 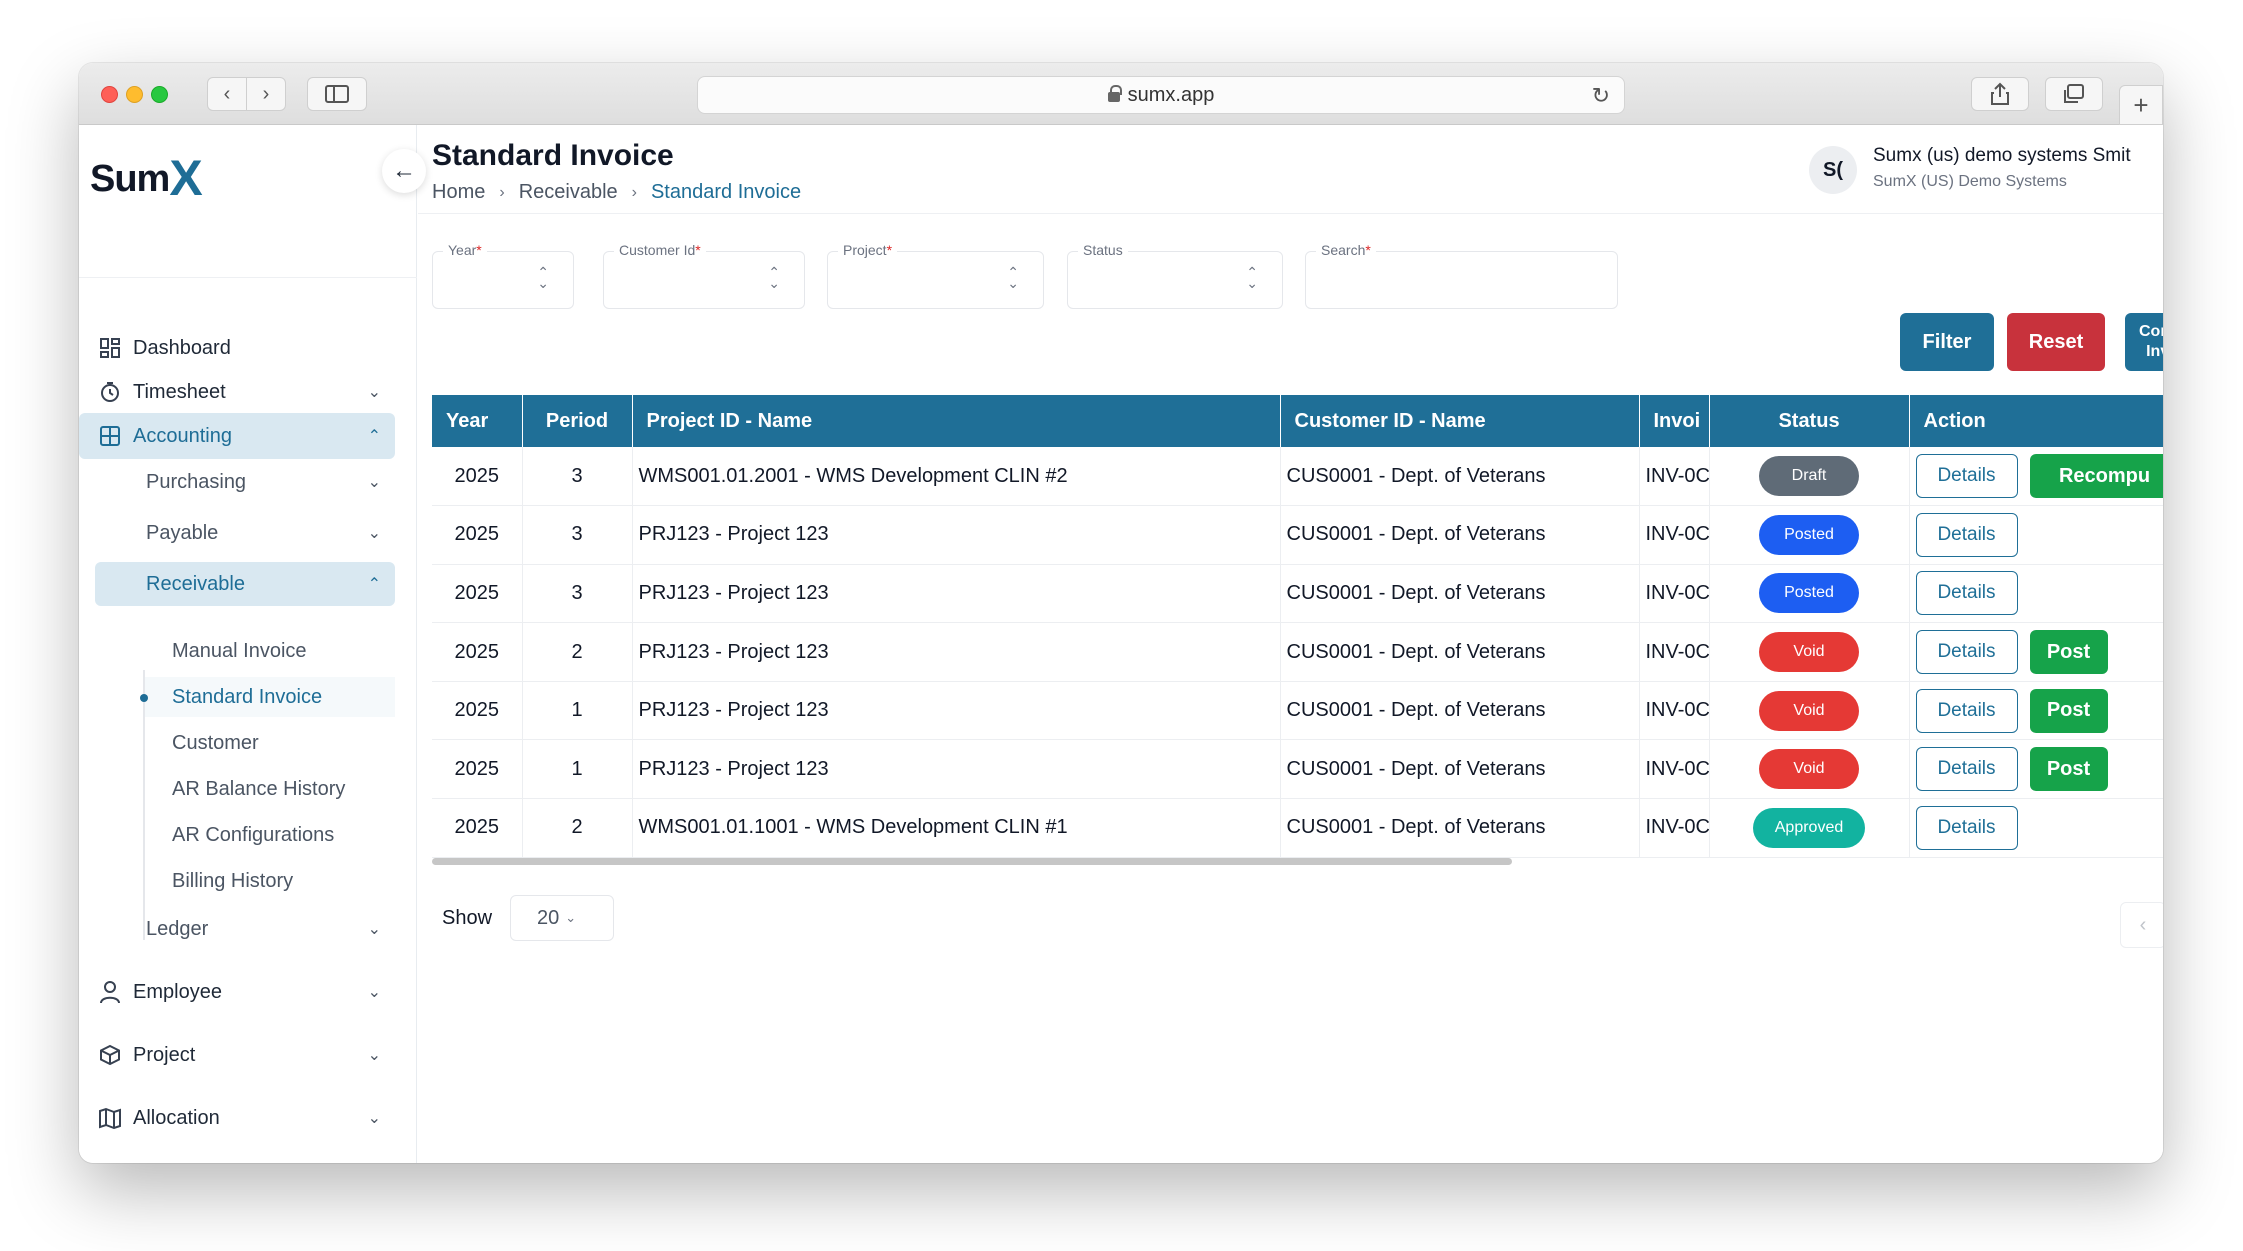 I want to click on tabs-icon, so click(x=2074, y=93).